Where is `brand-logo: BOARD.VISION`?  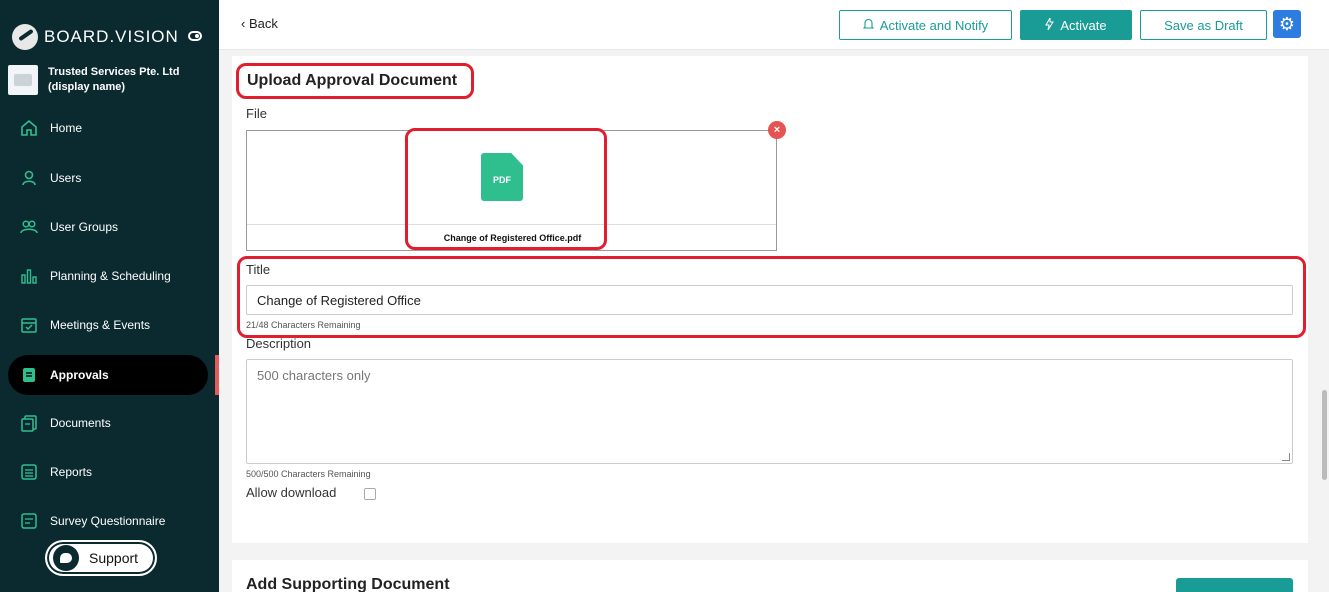 brand-logo: BOARD.VISION is located at coordinates (112, 37).